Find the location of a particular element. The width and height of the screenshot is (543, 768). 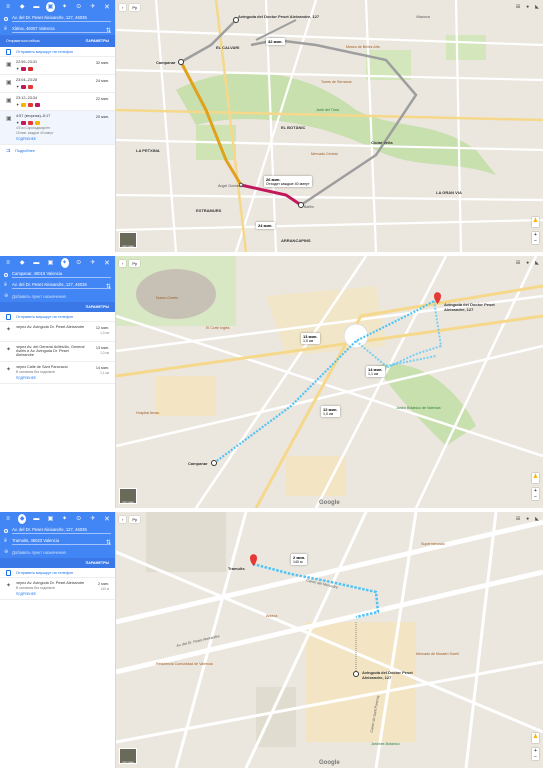

transit-route-option: ▣ 23:12–23:34 ✦ 22 мин. is located at coordinates (57, 102).